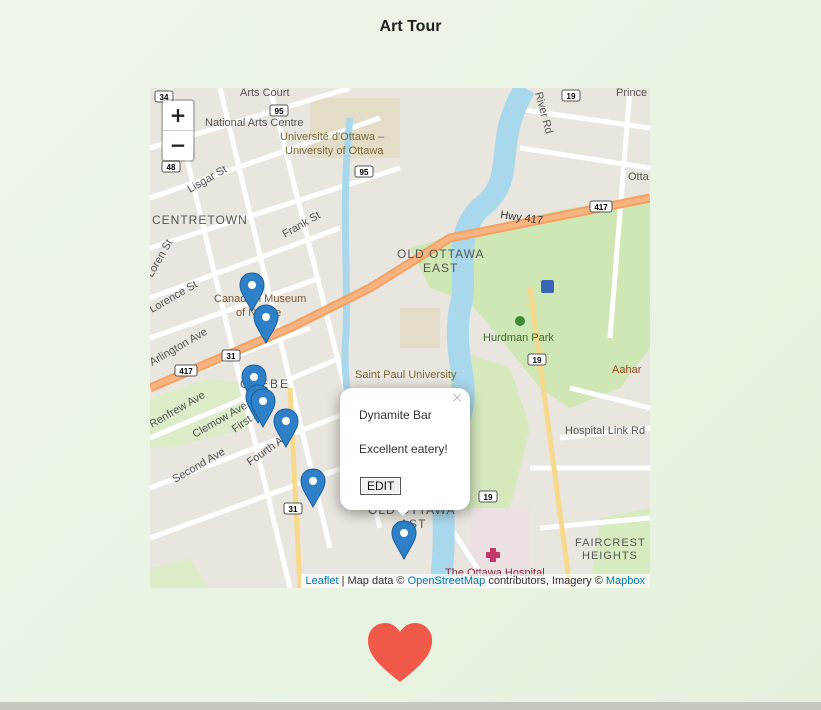  Describe the element at coordinates (610, 556) in the screenshot. I see `svg-text: HEIGHTS` at that location.